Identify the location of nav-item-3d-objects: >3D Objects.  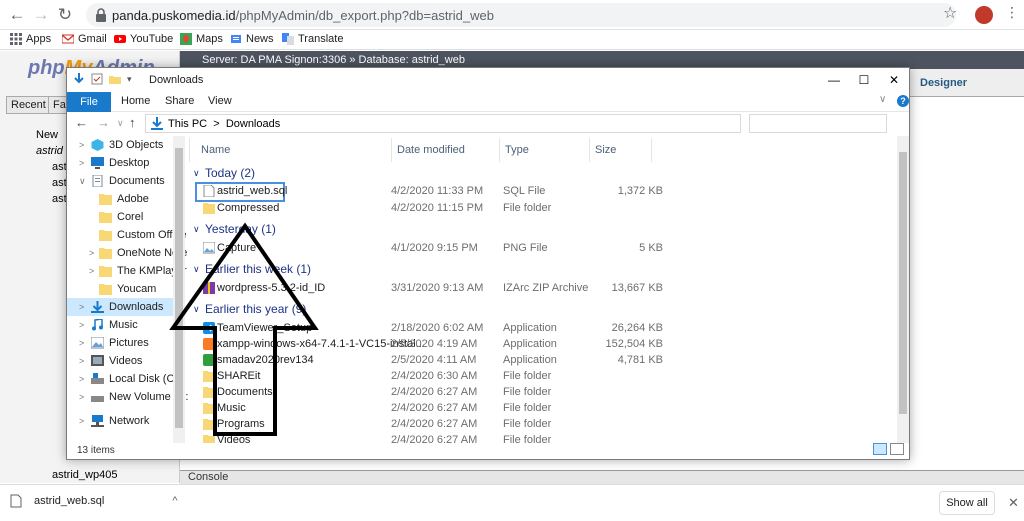
(126, 145).